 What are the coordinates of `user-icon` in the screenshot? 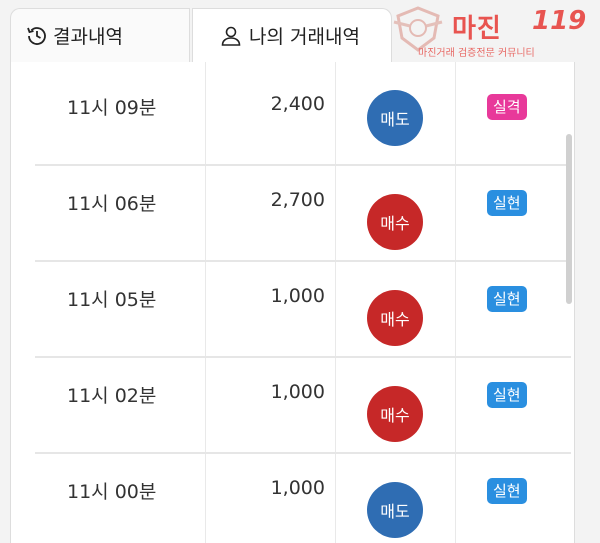 It's located at (231, 36).